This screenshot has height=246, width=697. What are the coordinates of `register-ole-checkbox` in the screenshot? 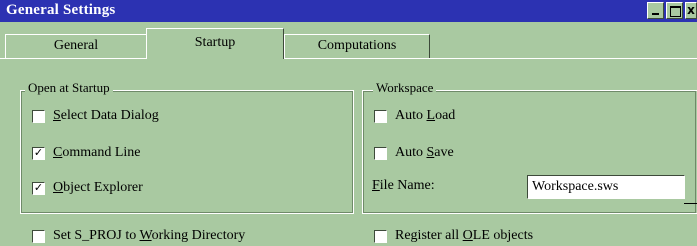 It's located at (380, 236).